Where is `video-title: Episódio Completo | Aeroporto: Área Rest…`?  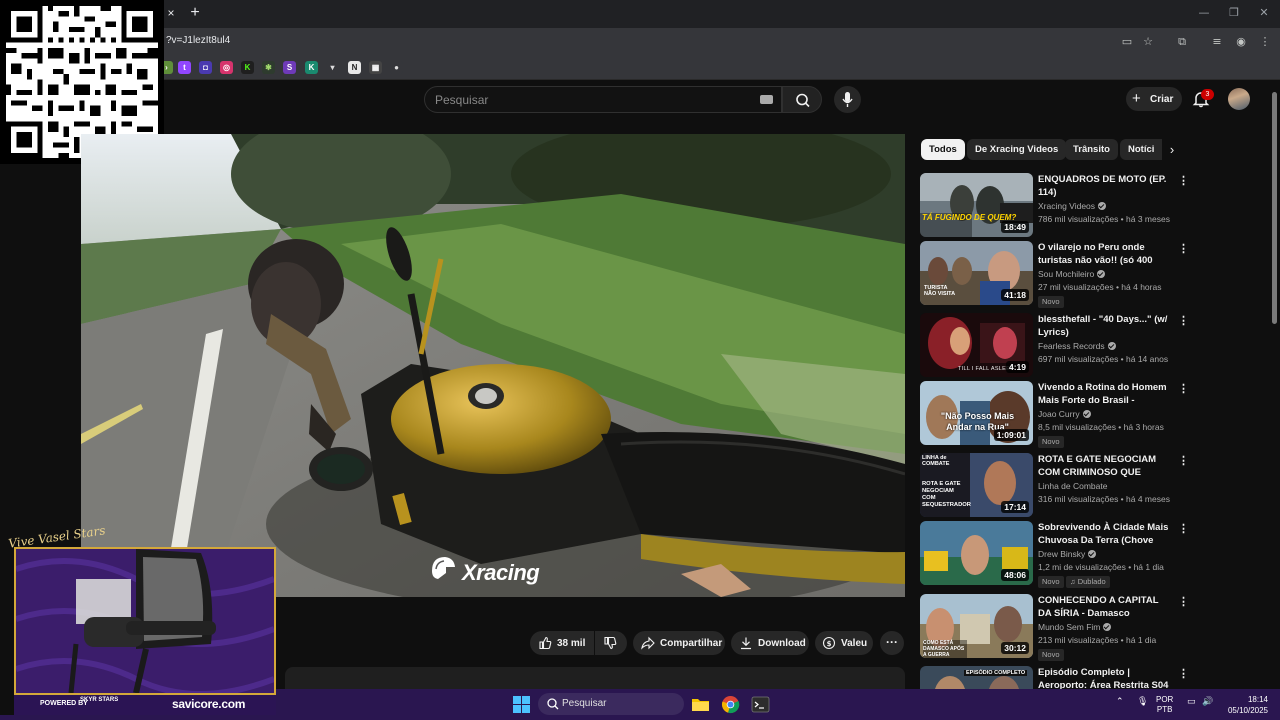
video-title: Episódio Completo | Aeroporto: Área Rest… is located at coordinates (1105, 677).